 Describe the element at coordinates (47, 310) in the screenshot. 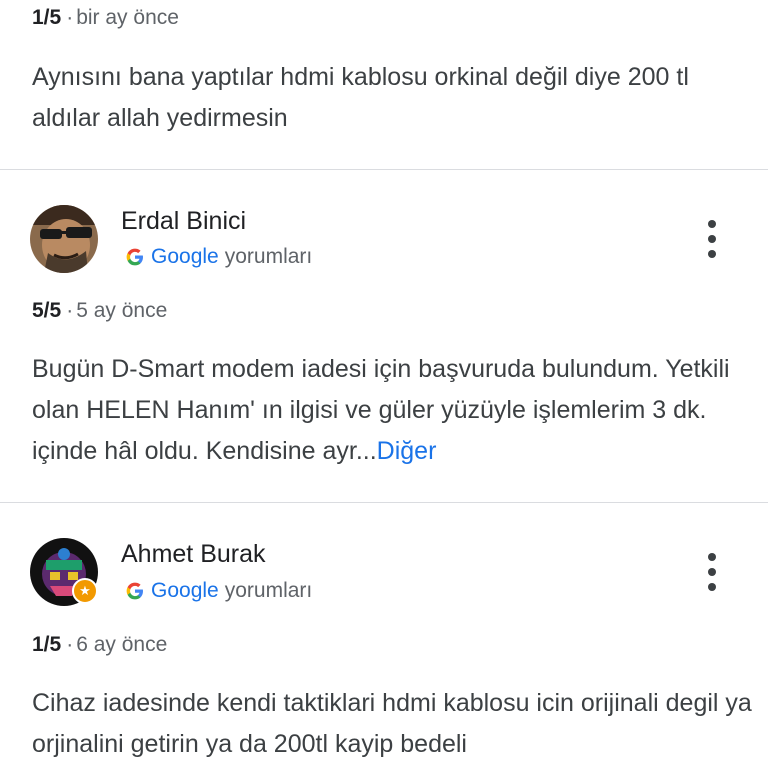

I see `review-score: 5/5` at that location.